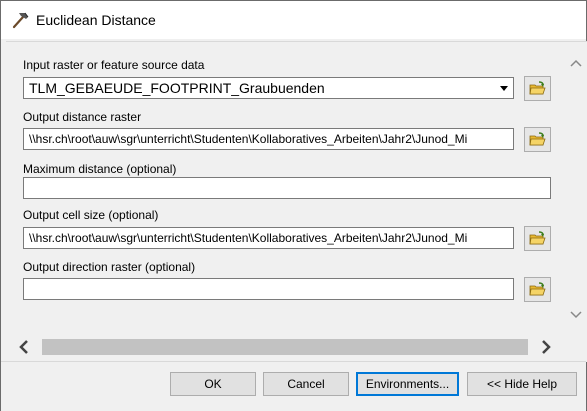  I want to click on browse-output-distance-button, so click(537, 139).